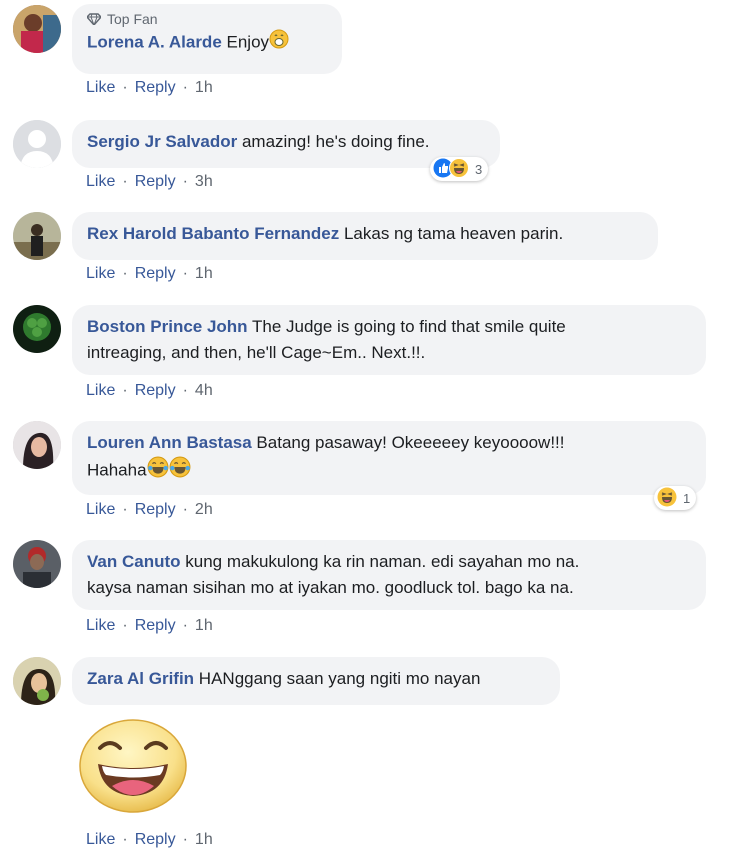 This screenshot has height=864, width=750. What do you see at coordinates (117, 470) in the screenshot?
I see `comment-text-line2: Hahaha` at bounding box center [117, 470].